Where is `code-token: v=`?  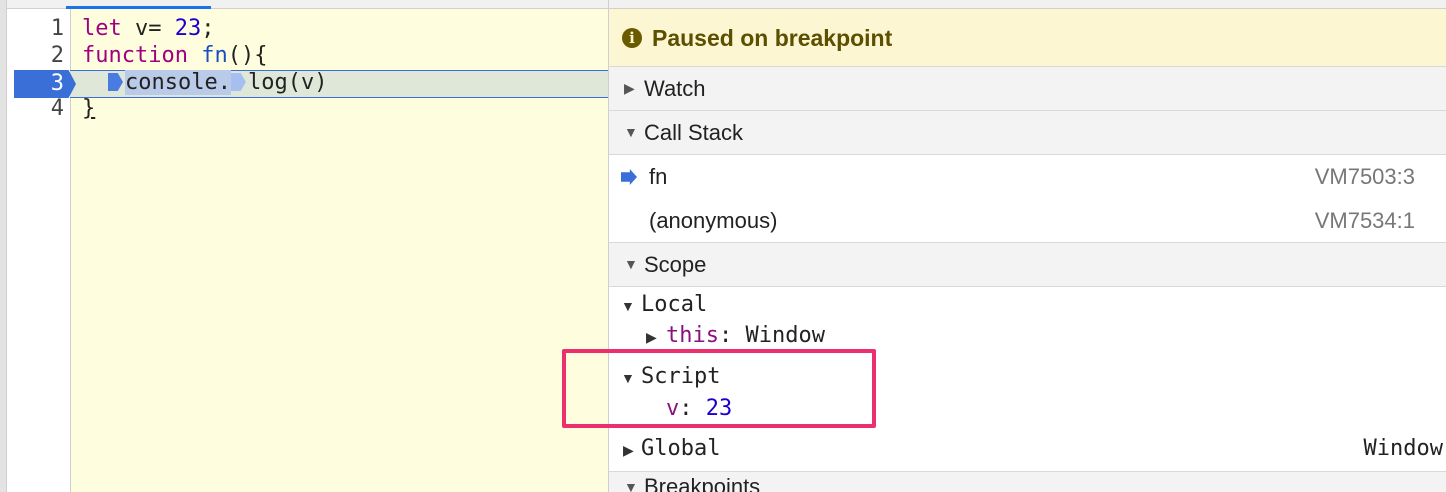
code-token: v= is located at coordinates (148, 28).